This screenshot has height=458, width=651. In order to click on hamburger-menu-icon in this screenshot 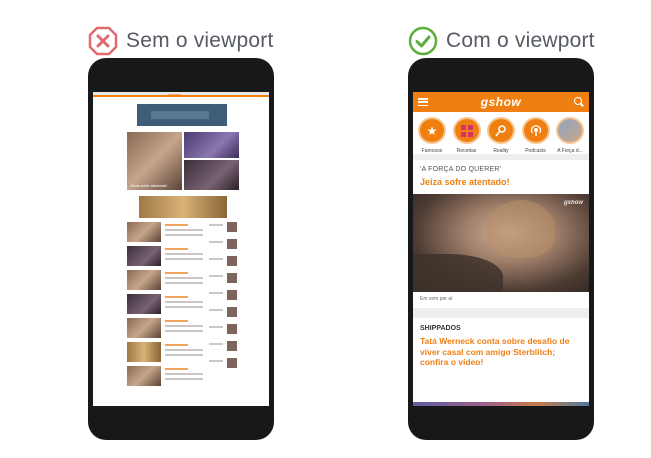, I will do `click(423, 102)`.